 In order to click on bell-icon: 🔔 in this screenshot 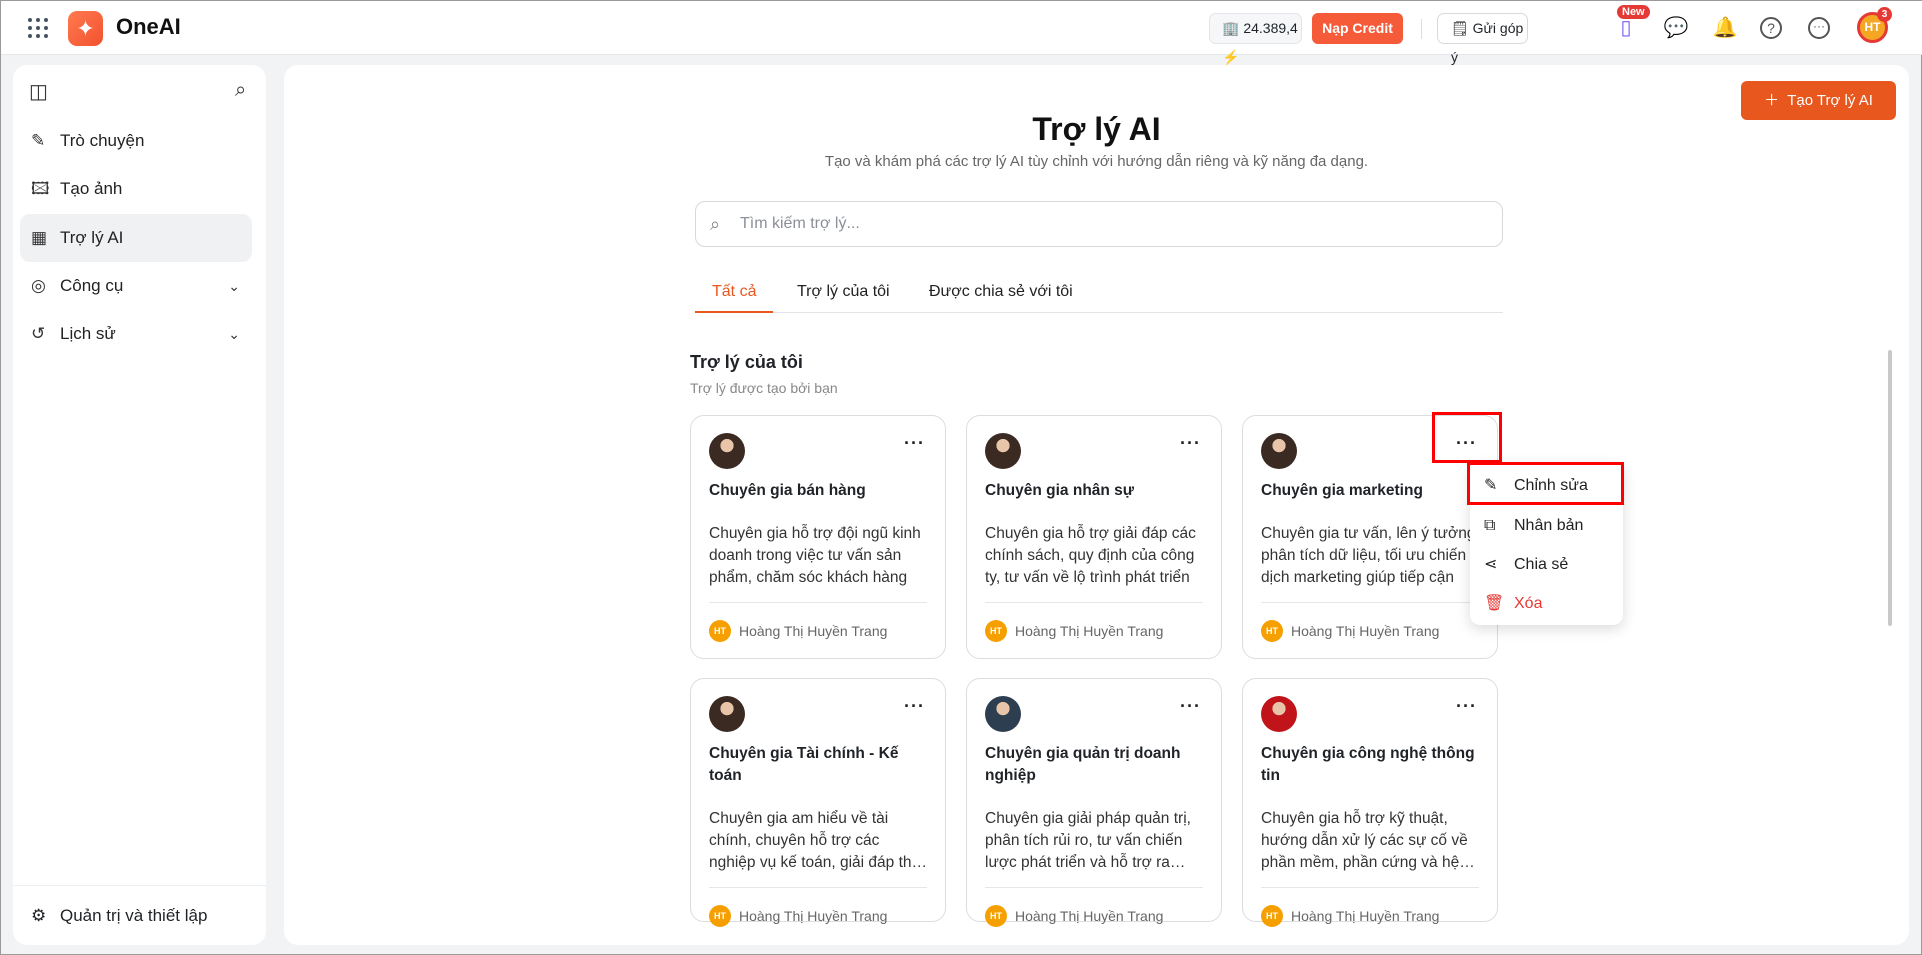, I will do `click(1725, 28)`.